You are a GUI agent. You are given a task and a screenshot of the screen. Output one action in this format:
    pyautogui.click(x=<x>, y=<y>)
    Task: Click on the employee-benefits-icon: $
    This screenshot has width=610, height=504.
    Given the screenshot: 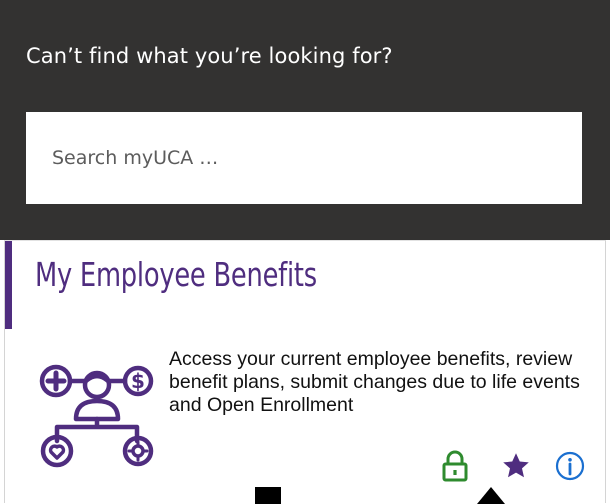 What is the action you would take?
    pyautogui.click(x=96, y=416)
    